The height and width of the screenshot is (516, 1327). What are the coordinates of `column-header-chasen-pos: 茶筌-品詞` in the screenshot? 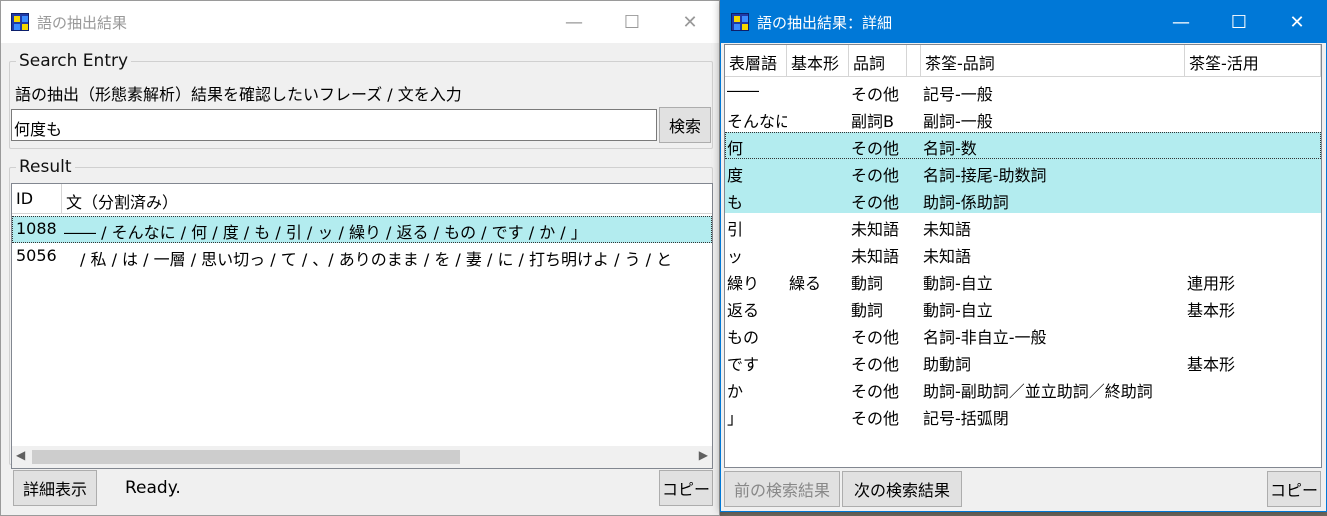 It's located at (1053, 61).